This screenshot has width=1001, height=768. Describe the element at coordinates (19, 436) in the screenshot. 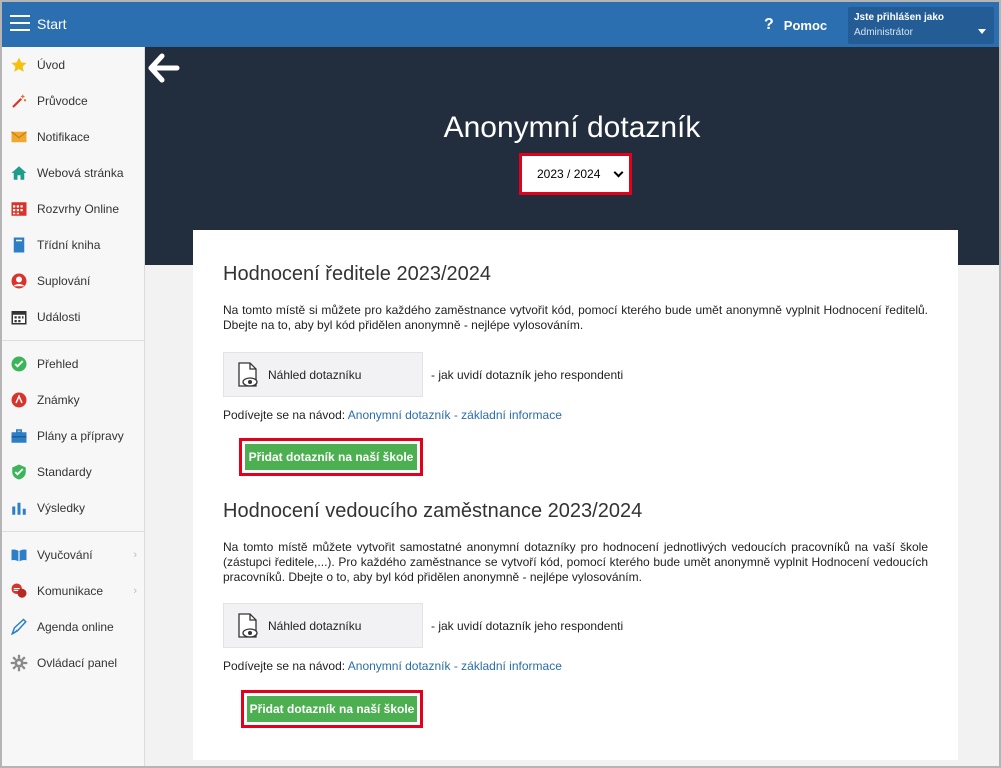

I see `briefcase-icon` at that location.